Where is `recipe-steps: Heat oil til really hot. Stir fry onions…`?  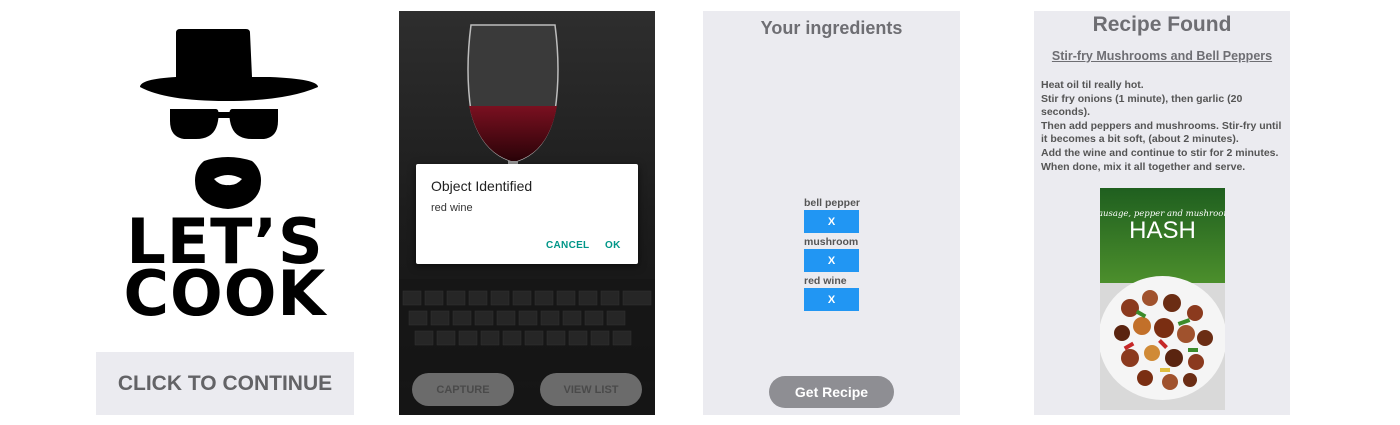
recipe-steps: Heat oil til really hot. Stir fry onions… is located at coordinates (1163, 126).